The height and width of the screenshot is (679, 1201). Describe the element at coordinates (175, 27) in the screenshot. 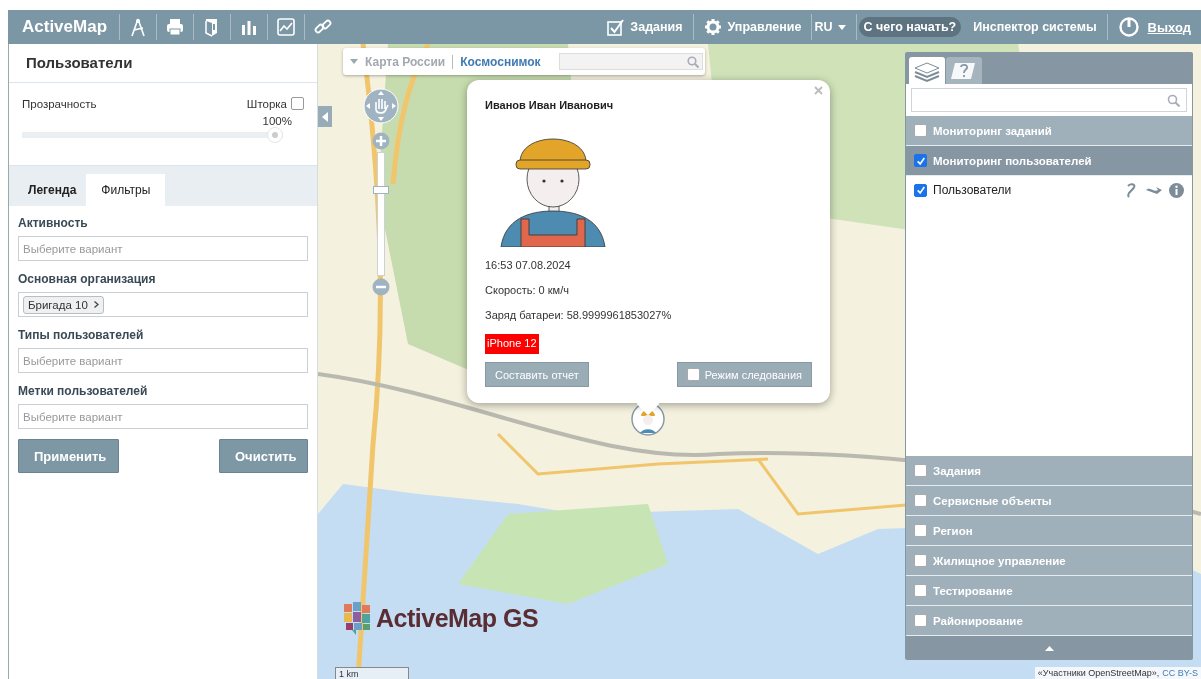

I see `print-icon` at that location.